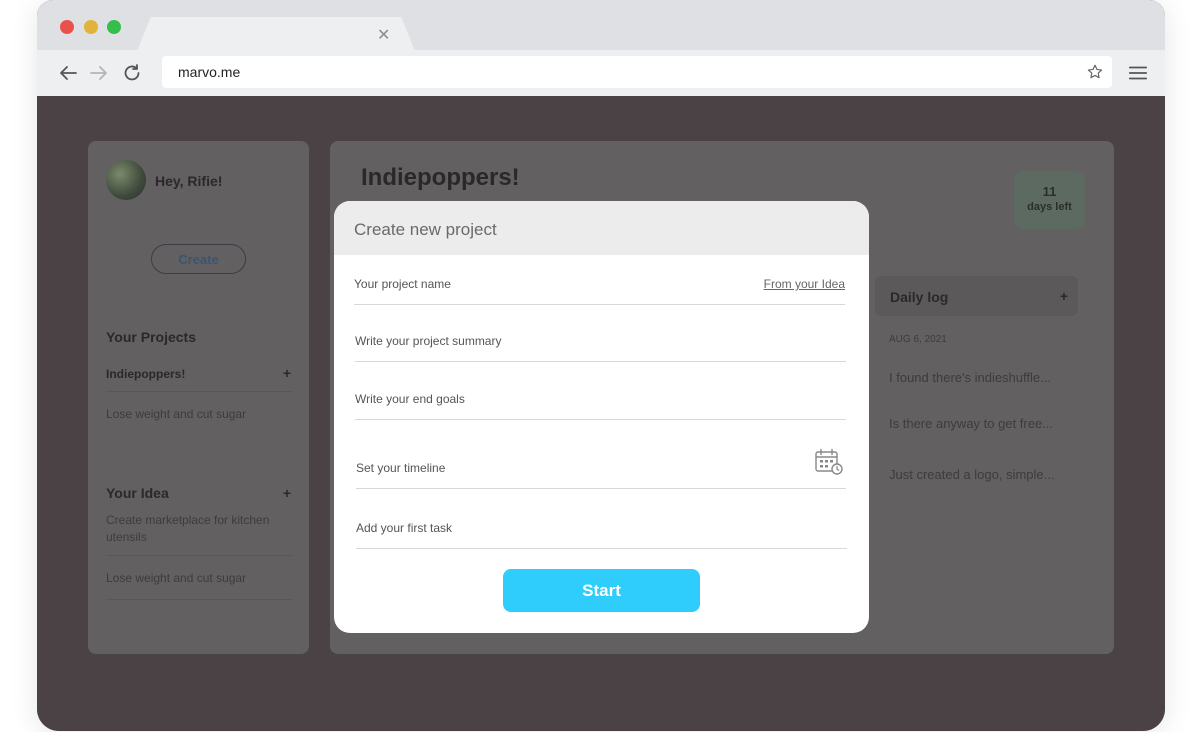 The image size is (1200, 732). What do you see at coordinates (410, 399) in the screenshot?
I see `end-goals-placeholder: Write your end goals` at bounding box center [410, 399].